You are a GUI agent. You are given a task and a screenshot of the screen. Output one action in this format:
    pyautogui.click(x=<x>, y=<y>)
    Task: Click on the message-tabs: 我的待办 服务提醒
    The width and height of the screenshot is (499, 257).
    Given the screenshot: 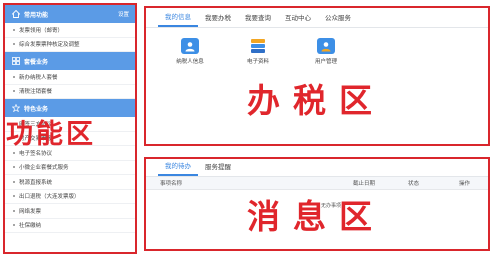 What is the action you would take?
    pyautogui.click(x=317, y=168)
    